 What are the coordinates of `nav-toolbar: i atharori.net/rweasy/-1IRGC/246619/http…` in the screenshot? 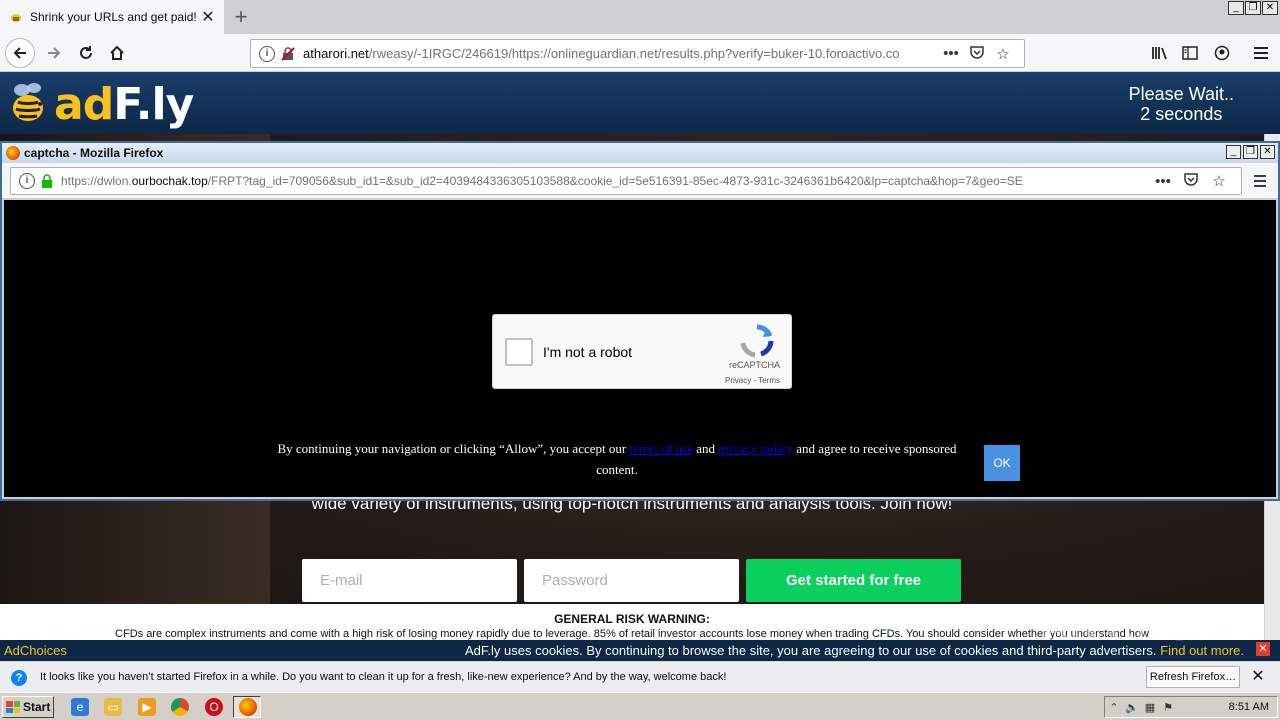 It's located at (640, 53).